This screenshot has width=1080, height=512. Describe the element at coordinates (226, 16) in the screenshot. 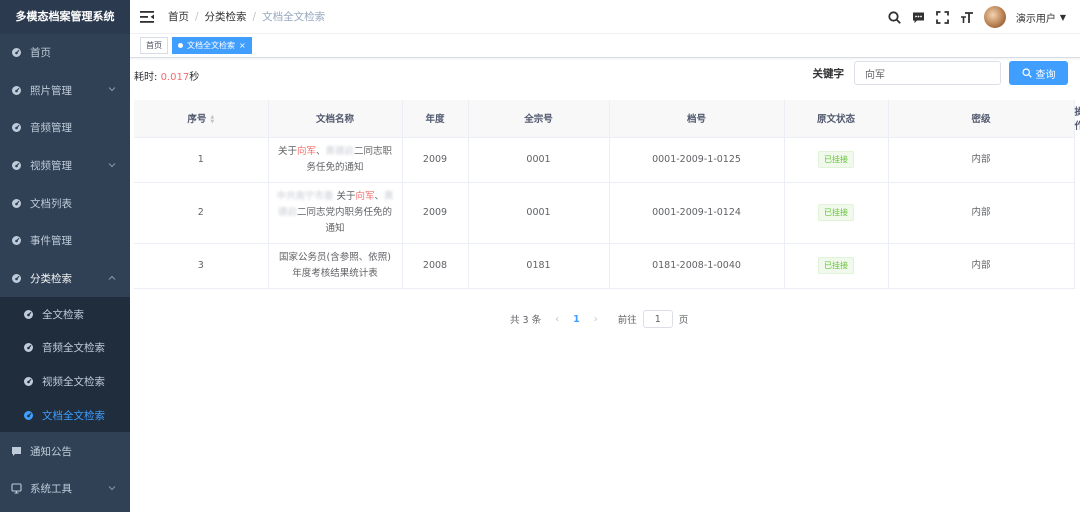

I see `breadcrumb-item-category: 分类检索` at that location.